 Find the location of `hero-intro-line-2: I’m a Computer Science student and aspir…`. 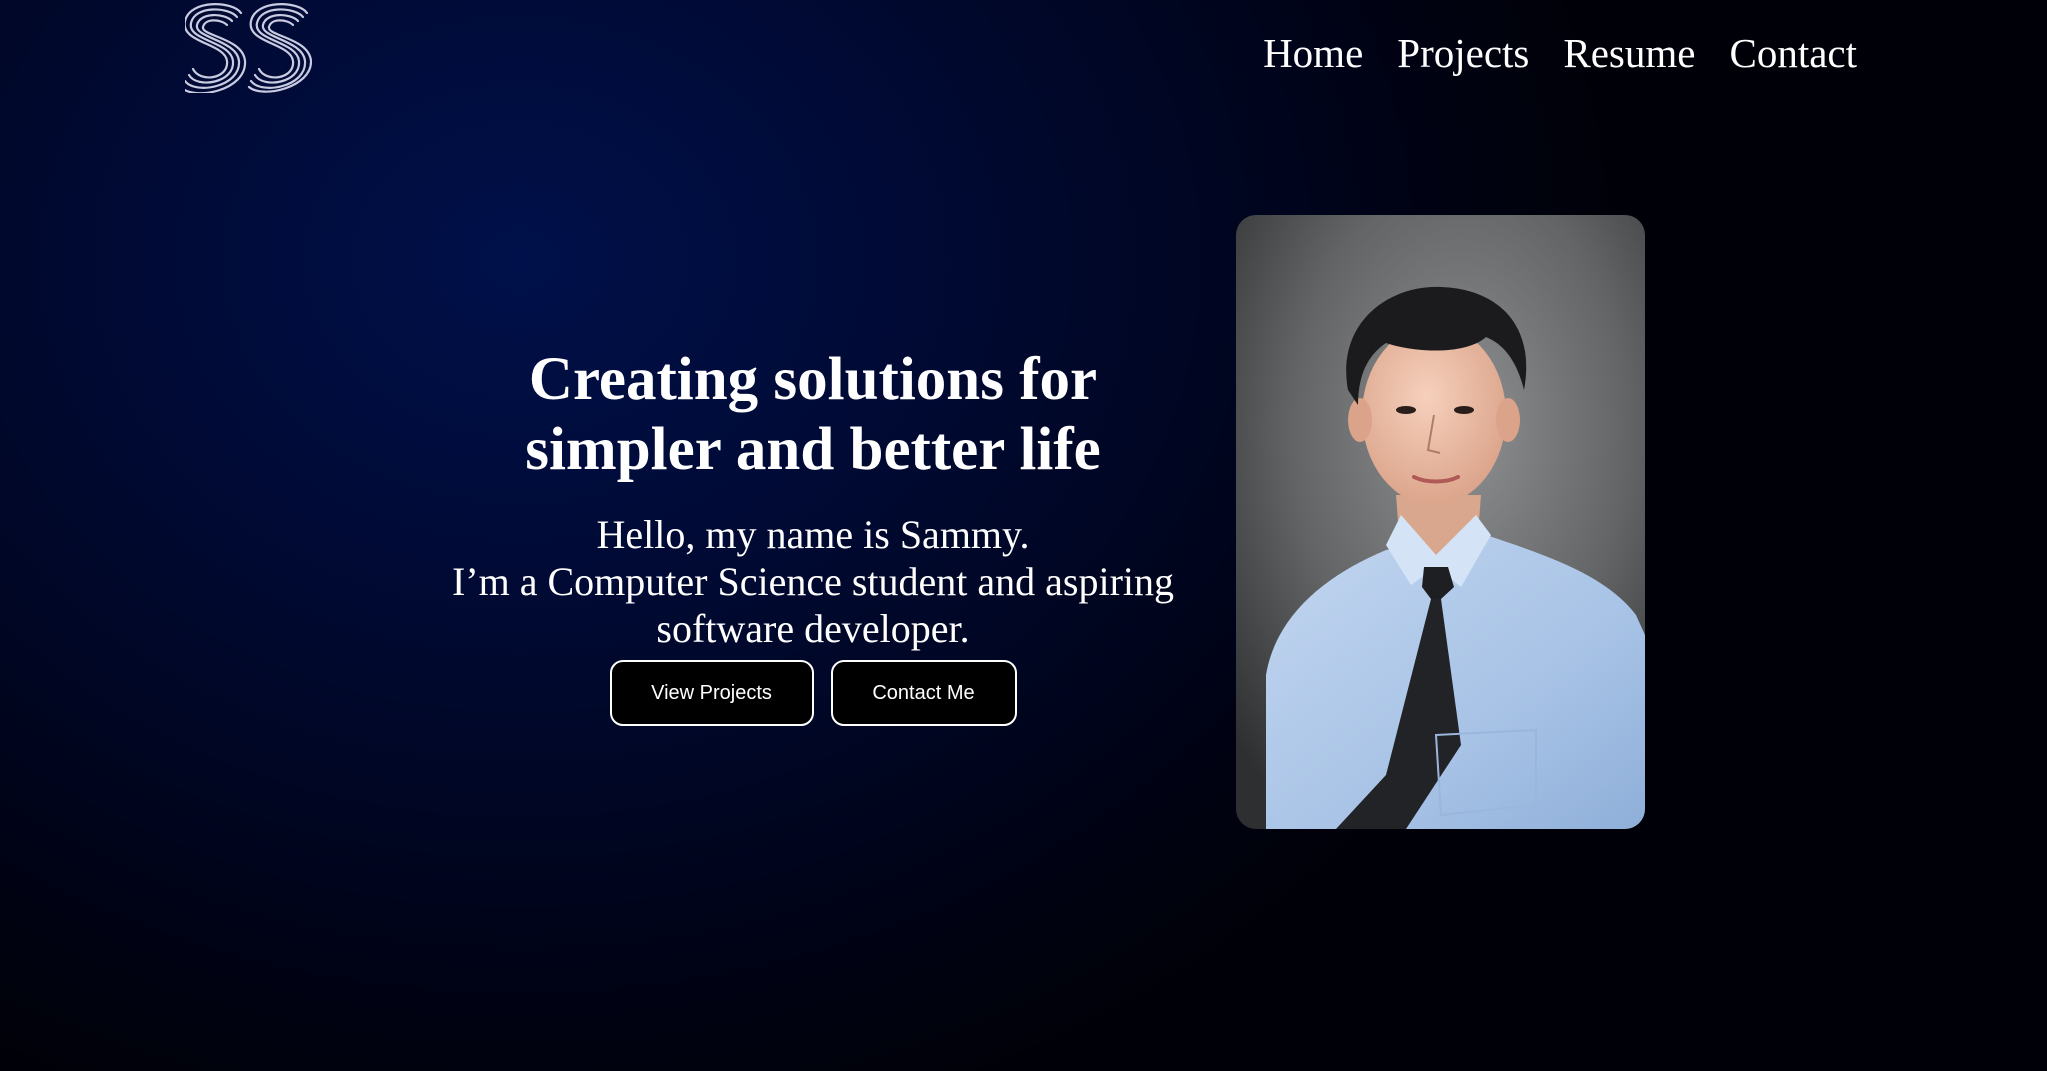

hero-intro-line-2: I’m a Computer Science student and aspir… is located at coordinates (813, 581).